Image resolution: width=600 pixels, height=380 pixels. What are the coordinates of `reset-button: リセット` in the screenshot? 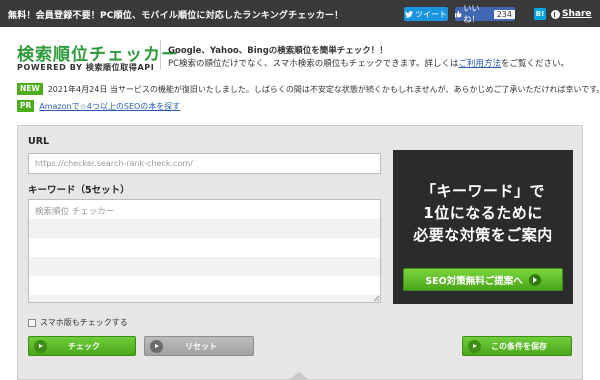 It's located at (199, 346).